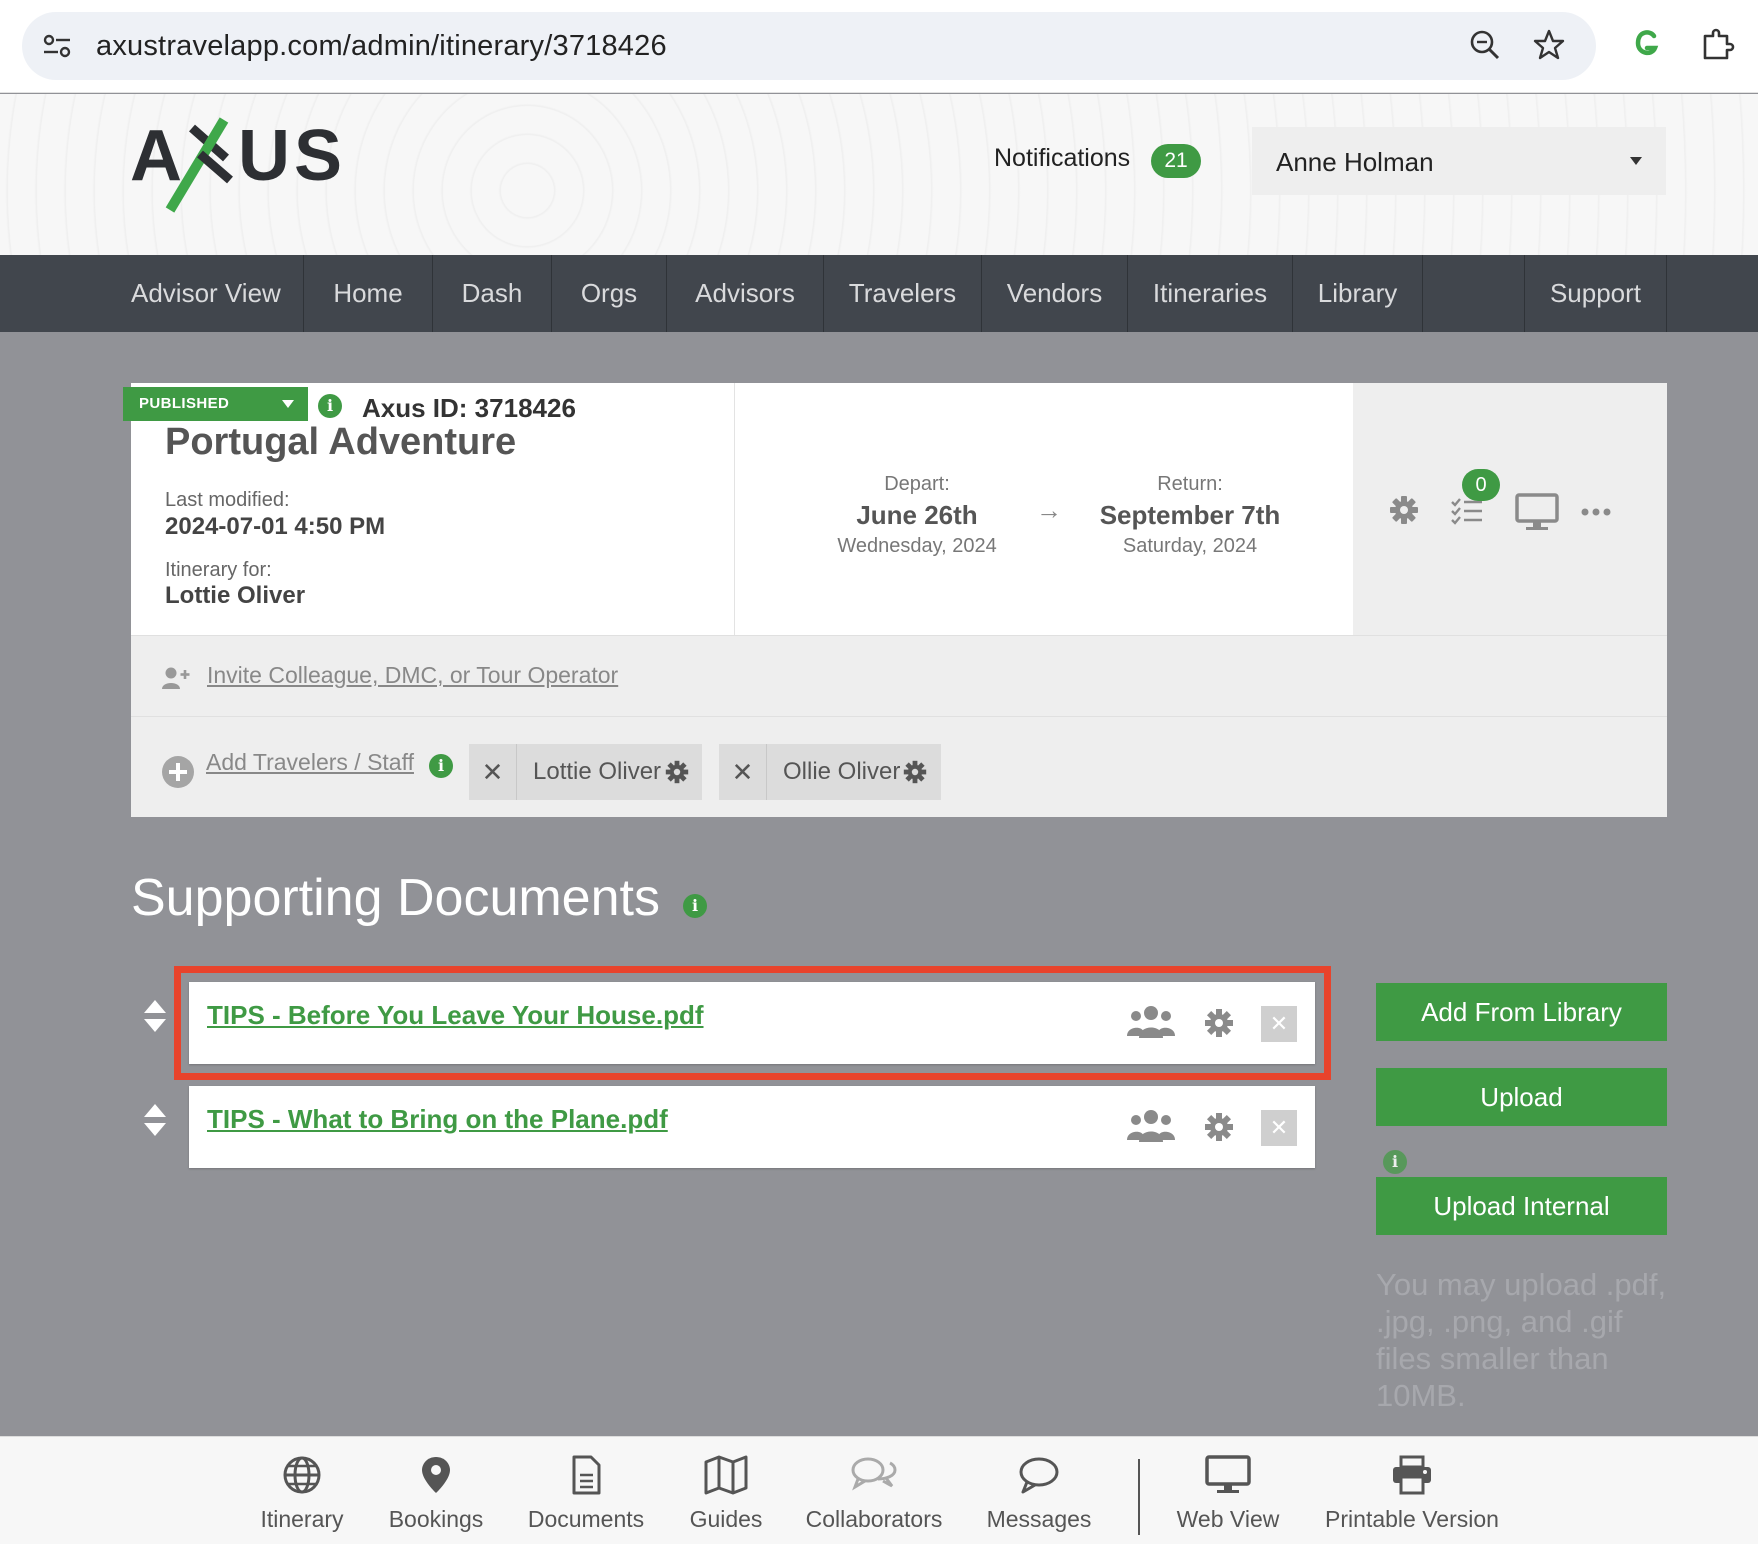 The image size is (1758, 1544). I want to click on bottom-documents: Documents, so click(586, 1494).